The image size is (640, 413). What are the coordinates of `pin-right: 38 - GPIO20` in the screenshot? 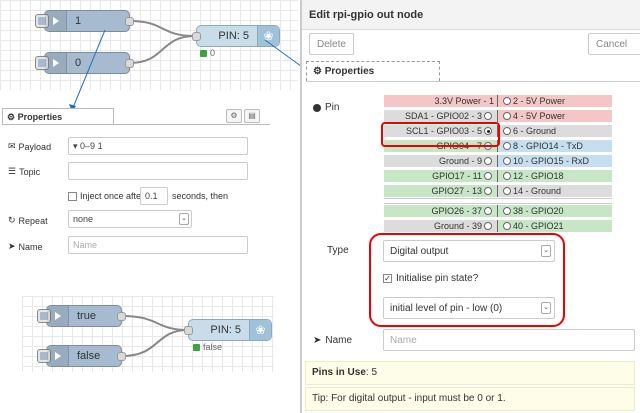 It's located at (555, 211).